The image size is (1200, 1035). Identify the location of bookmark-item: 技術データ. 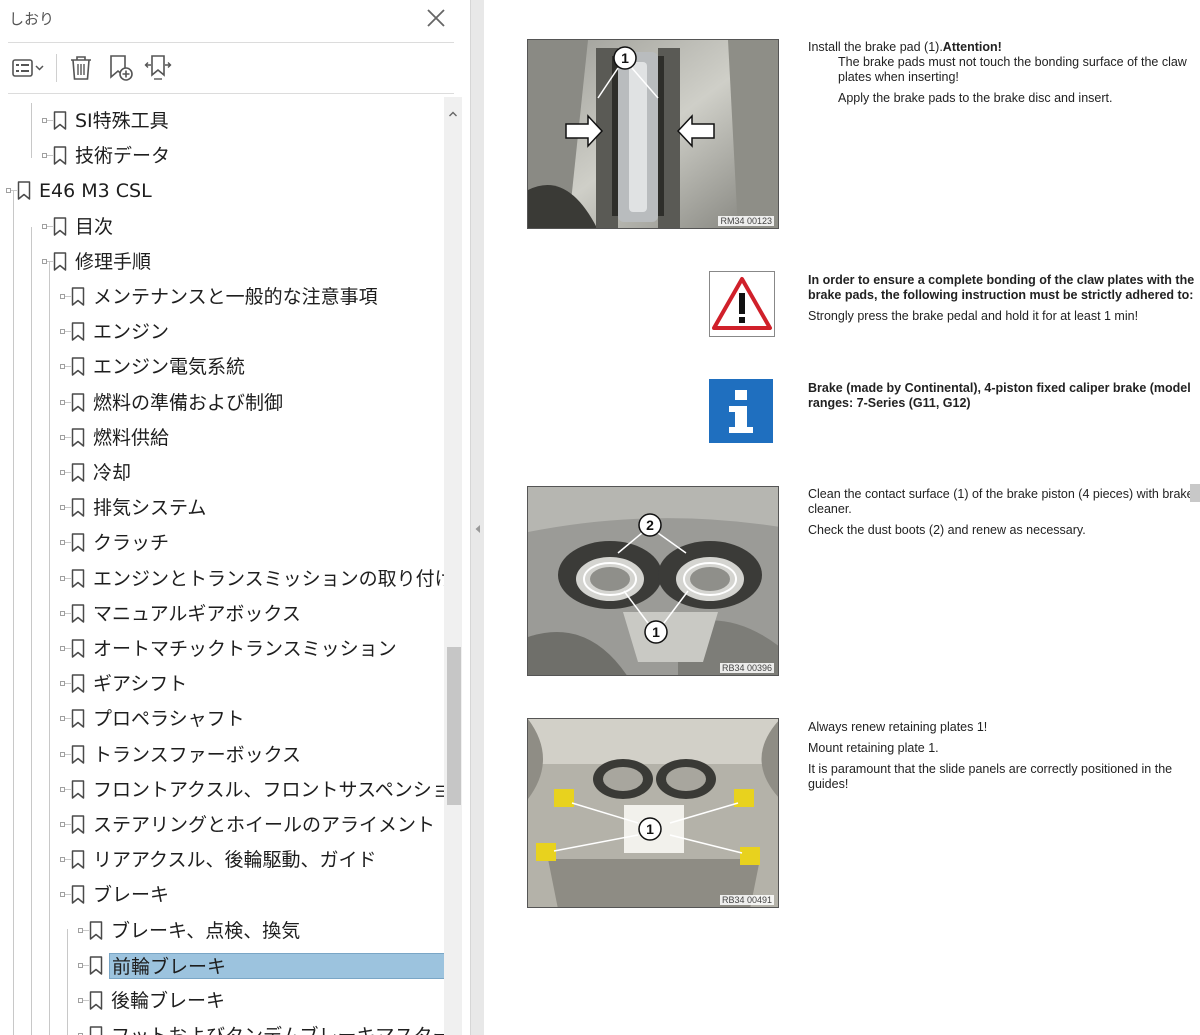
(222, 155).